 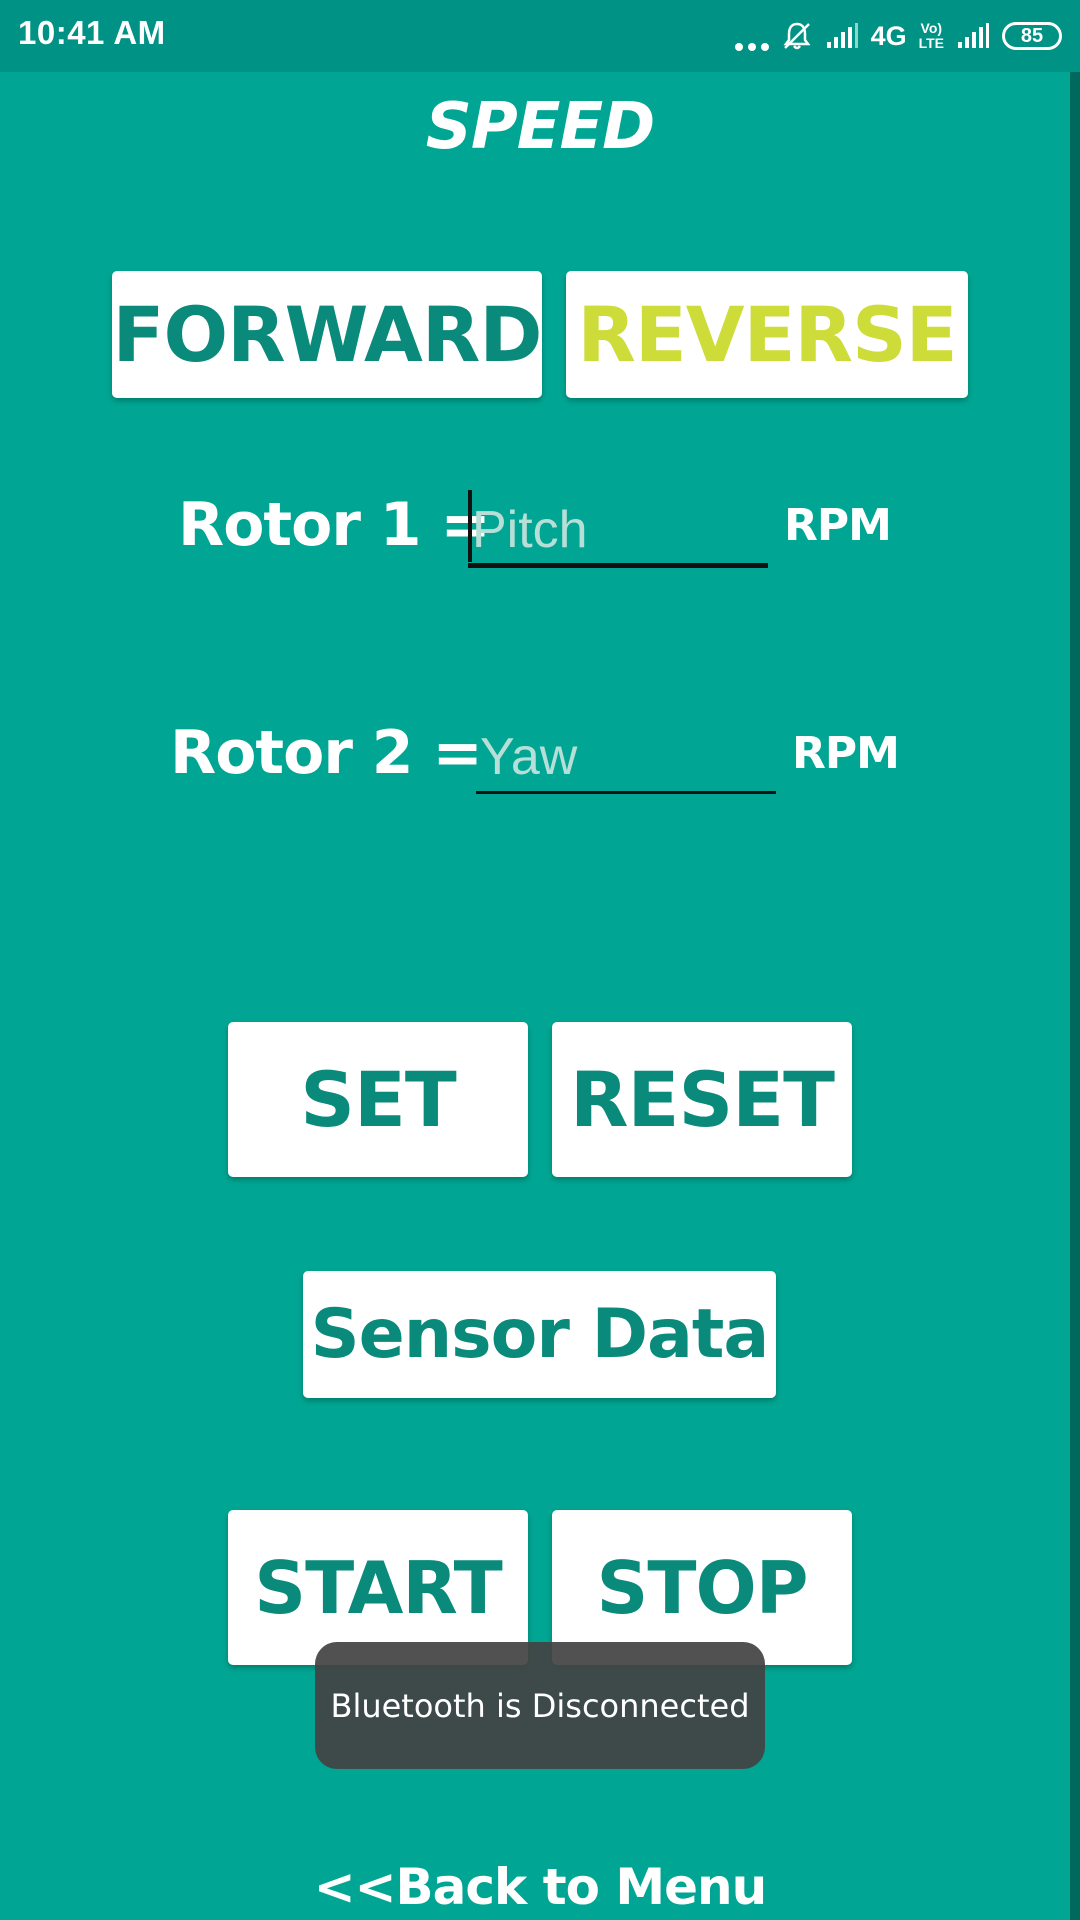 What do you see at coordinates (540, 36) in the screenshot?
I see `status-bar: 10:41 AM 4G Vo) LTE 85` at bounding box center [540, 36].